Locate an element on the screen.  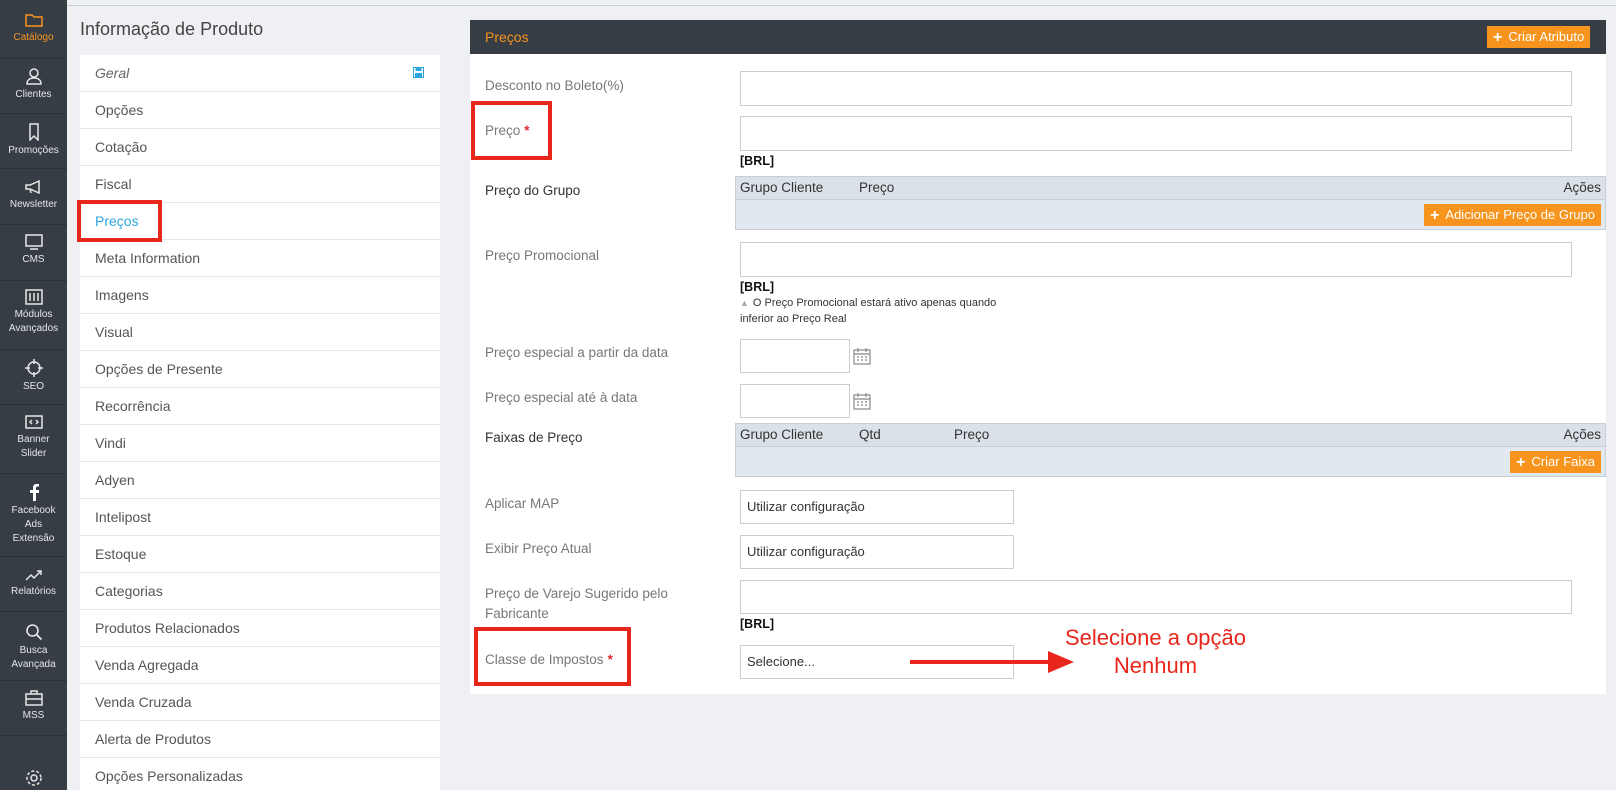
create-tier-button: + Criar Faixa is located at coordinates (1555, 462).